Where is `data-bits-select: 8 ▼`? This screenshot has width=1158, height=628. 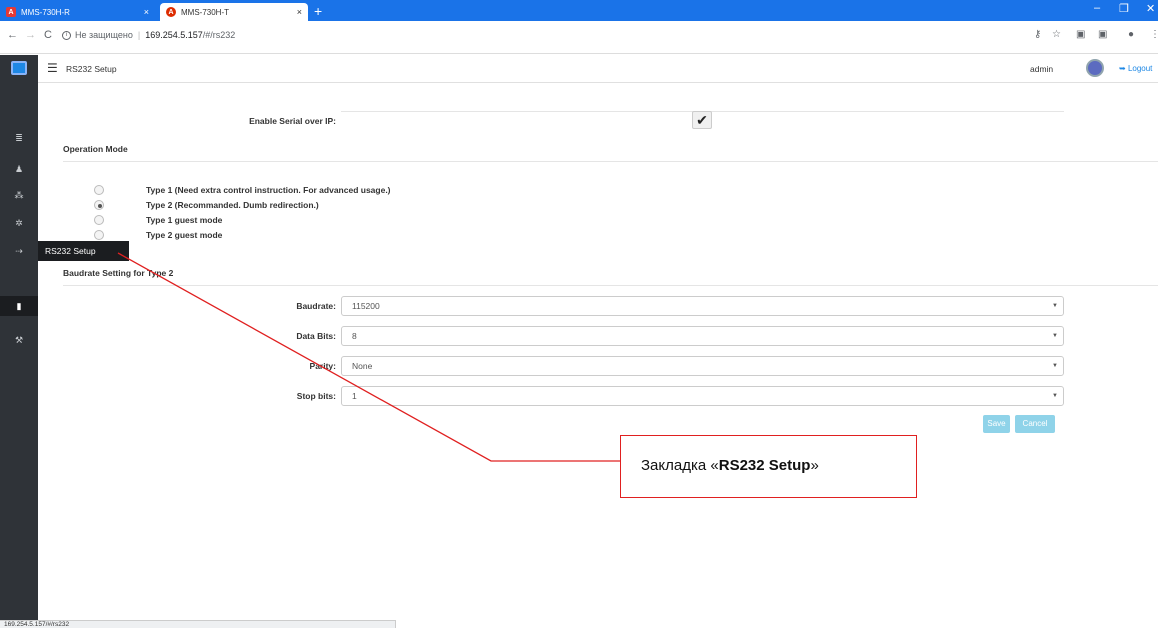 data-bits-select: 8 ▼ is located at coordinates (702, 336).